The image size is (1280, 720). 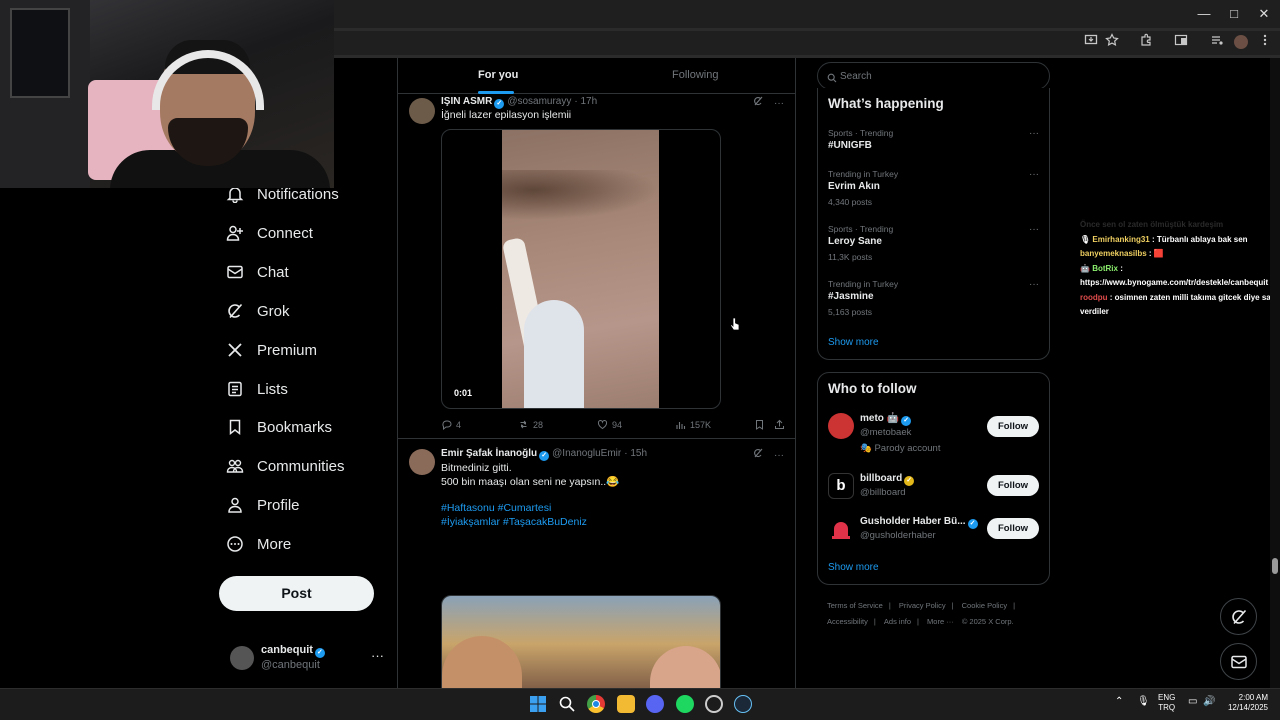 I want to click on trend-name: Evrim Akın, so click(x=854, y=186).